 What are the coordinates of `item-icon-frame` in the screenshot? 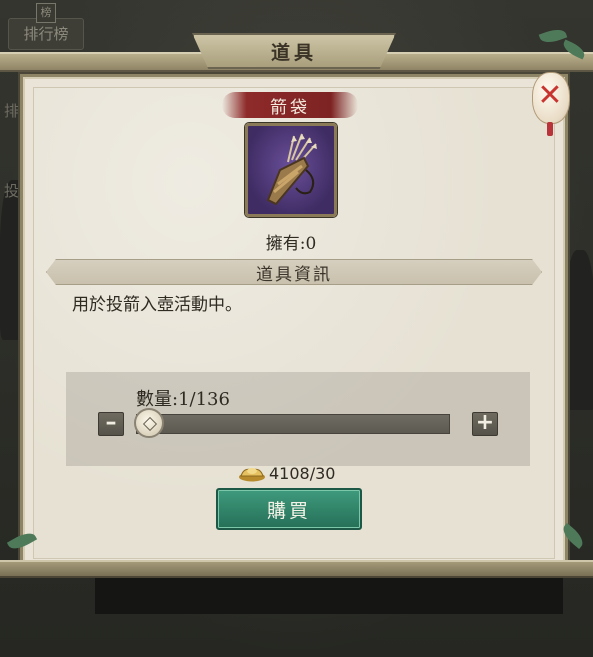 It's located at (291, 170).